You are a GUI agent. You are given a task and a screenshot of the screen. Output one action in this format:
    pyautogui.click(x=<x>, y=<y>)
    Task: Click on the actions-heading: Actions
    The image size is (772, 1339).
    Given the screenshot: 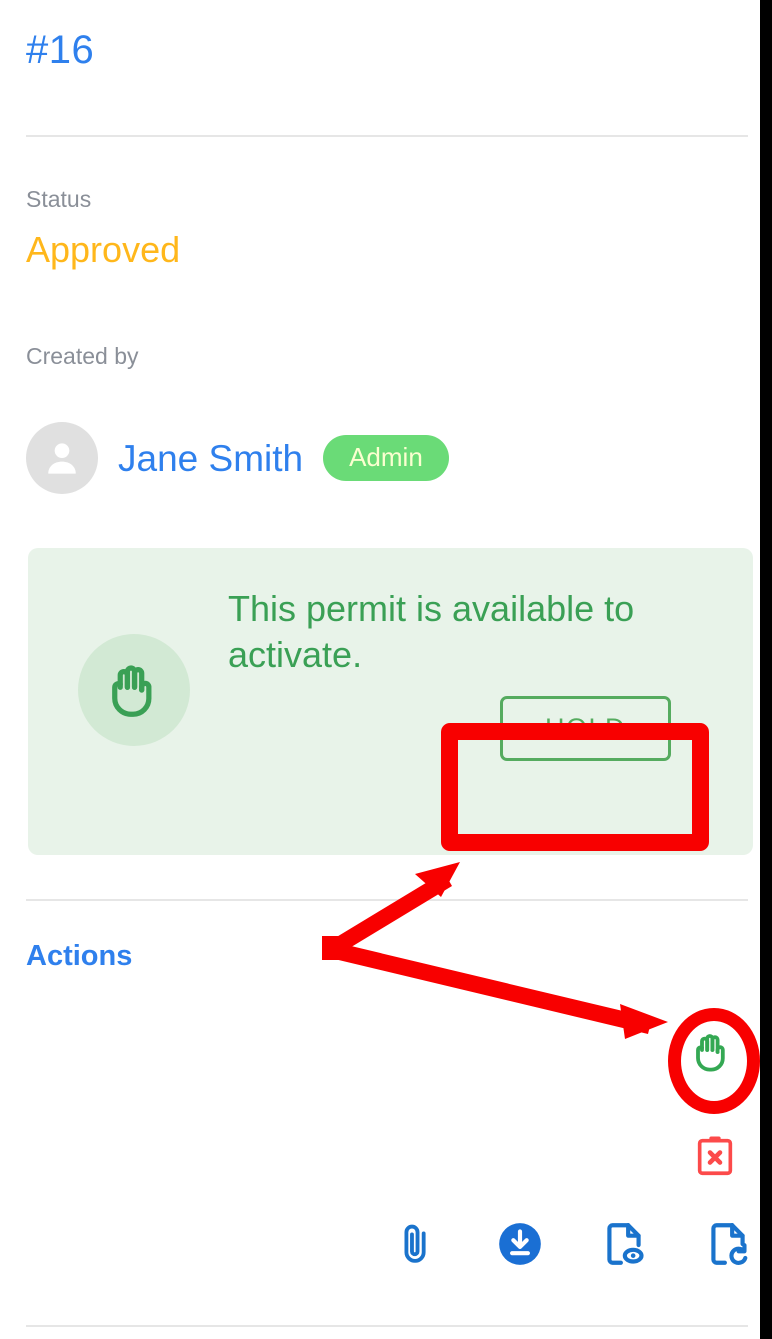 What is the action you would take?
    pyautogui.click(x=79, y=956)
    